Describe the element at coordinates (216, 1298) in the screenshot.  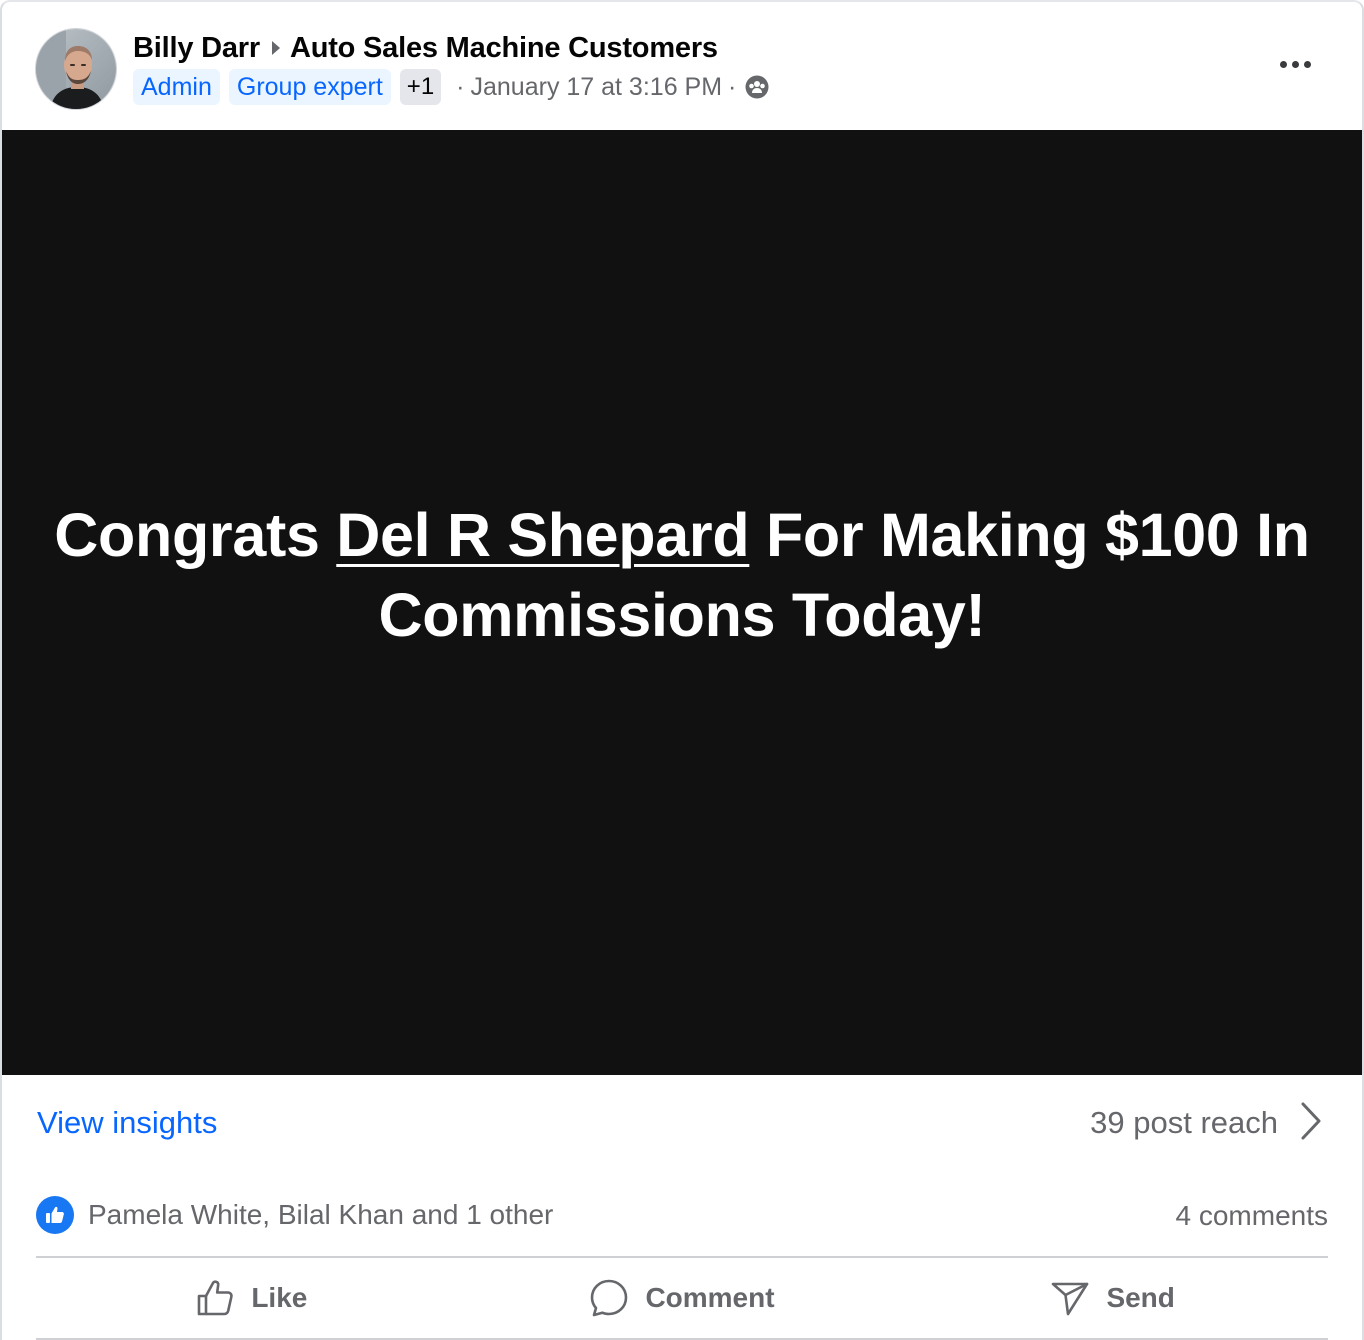
I see `thumbs-up-icon` at that location.